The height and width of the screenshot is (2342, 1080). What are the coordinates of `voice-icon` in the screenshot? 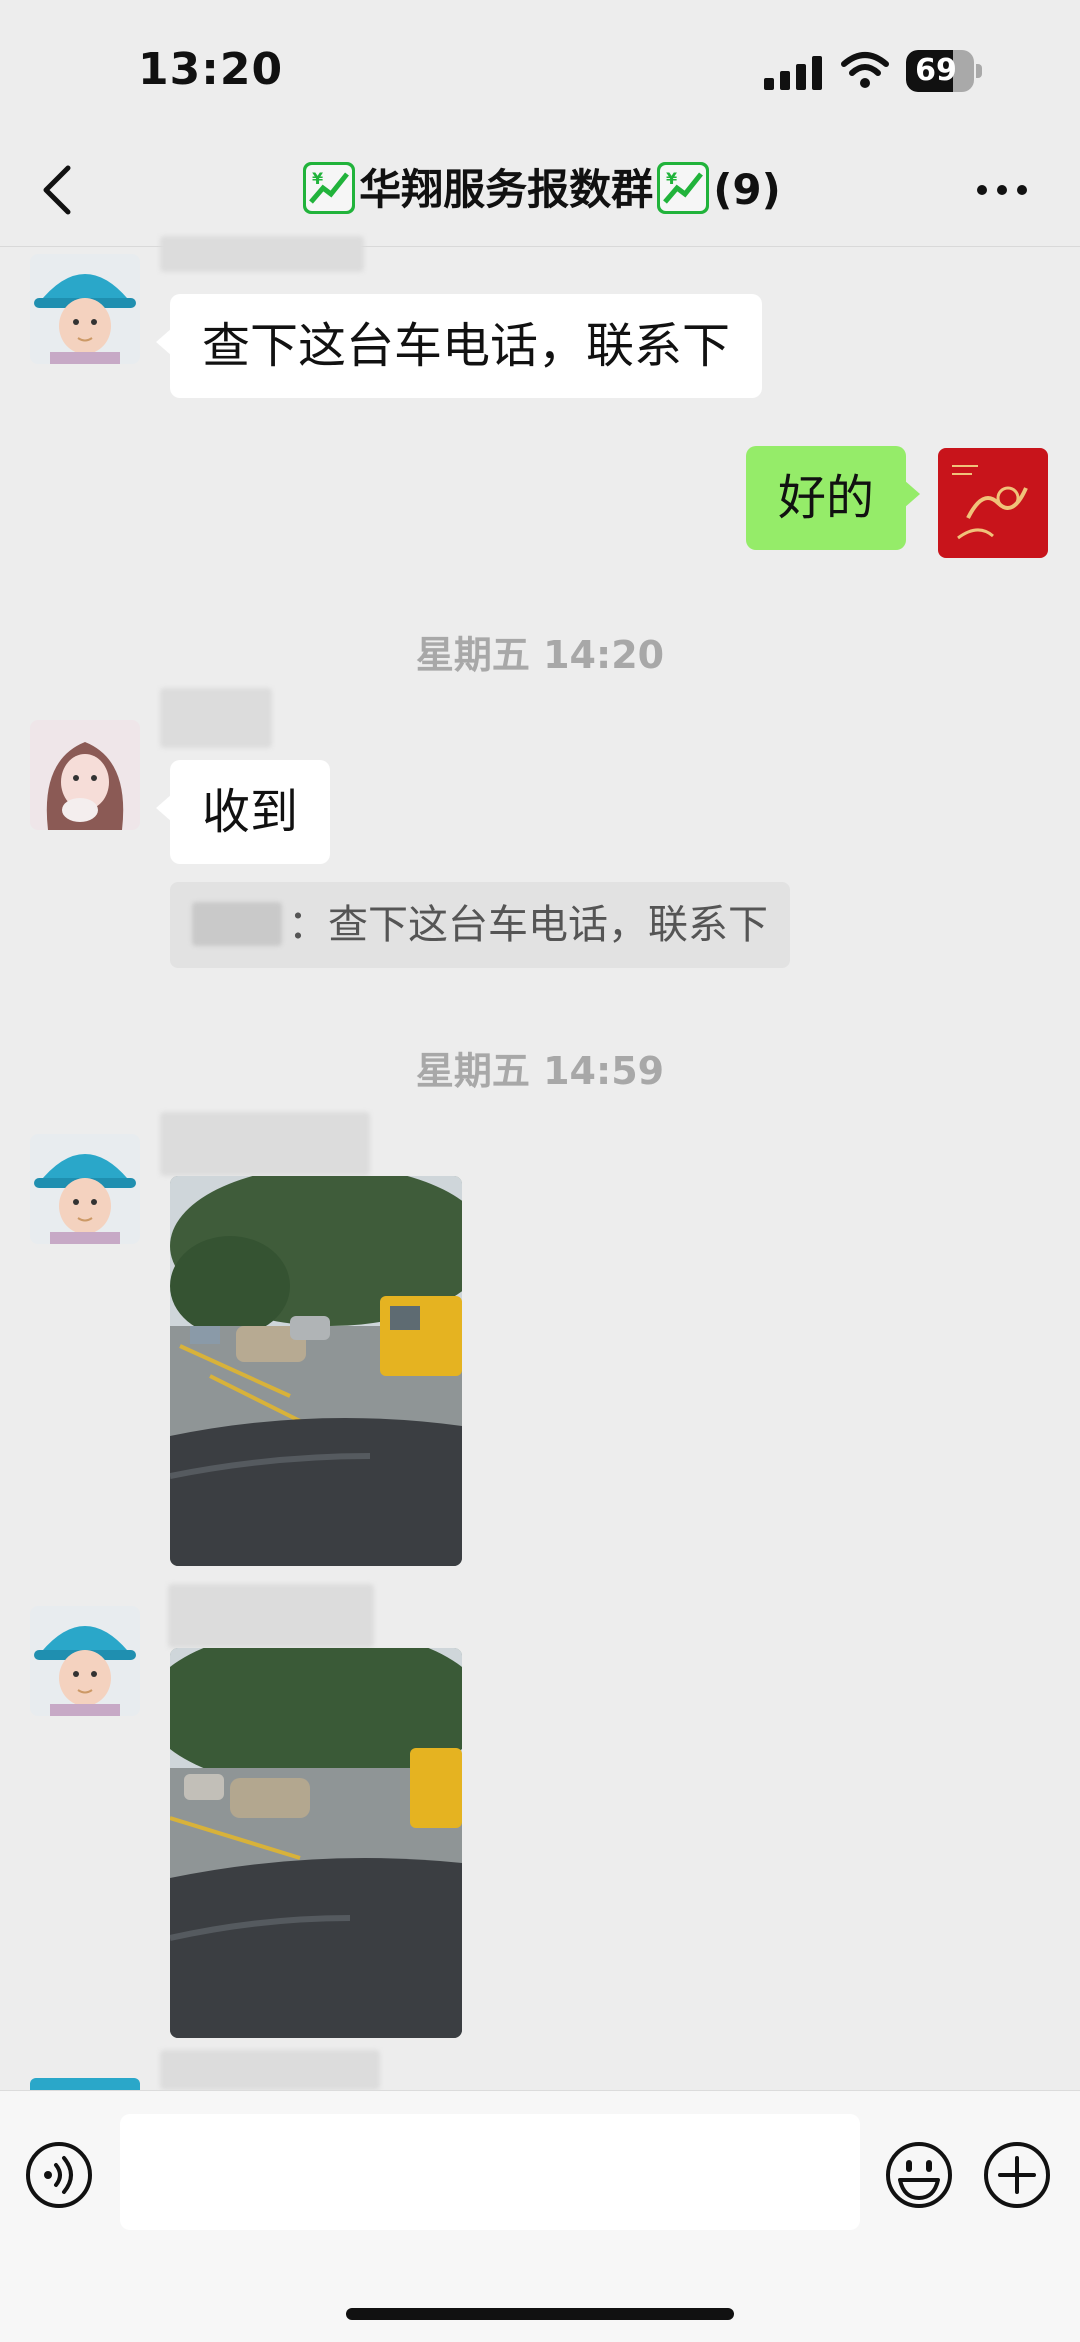 It's located at (59, 2175).